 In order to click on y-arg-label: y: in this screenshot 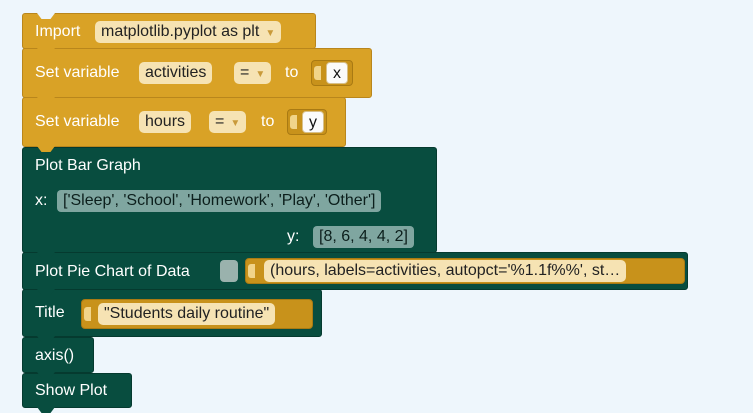, I will do `click(293, 236)`.